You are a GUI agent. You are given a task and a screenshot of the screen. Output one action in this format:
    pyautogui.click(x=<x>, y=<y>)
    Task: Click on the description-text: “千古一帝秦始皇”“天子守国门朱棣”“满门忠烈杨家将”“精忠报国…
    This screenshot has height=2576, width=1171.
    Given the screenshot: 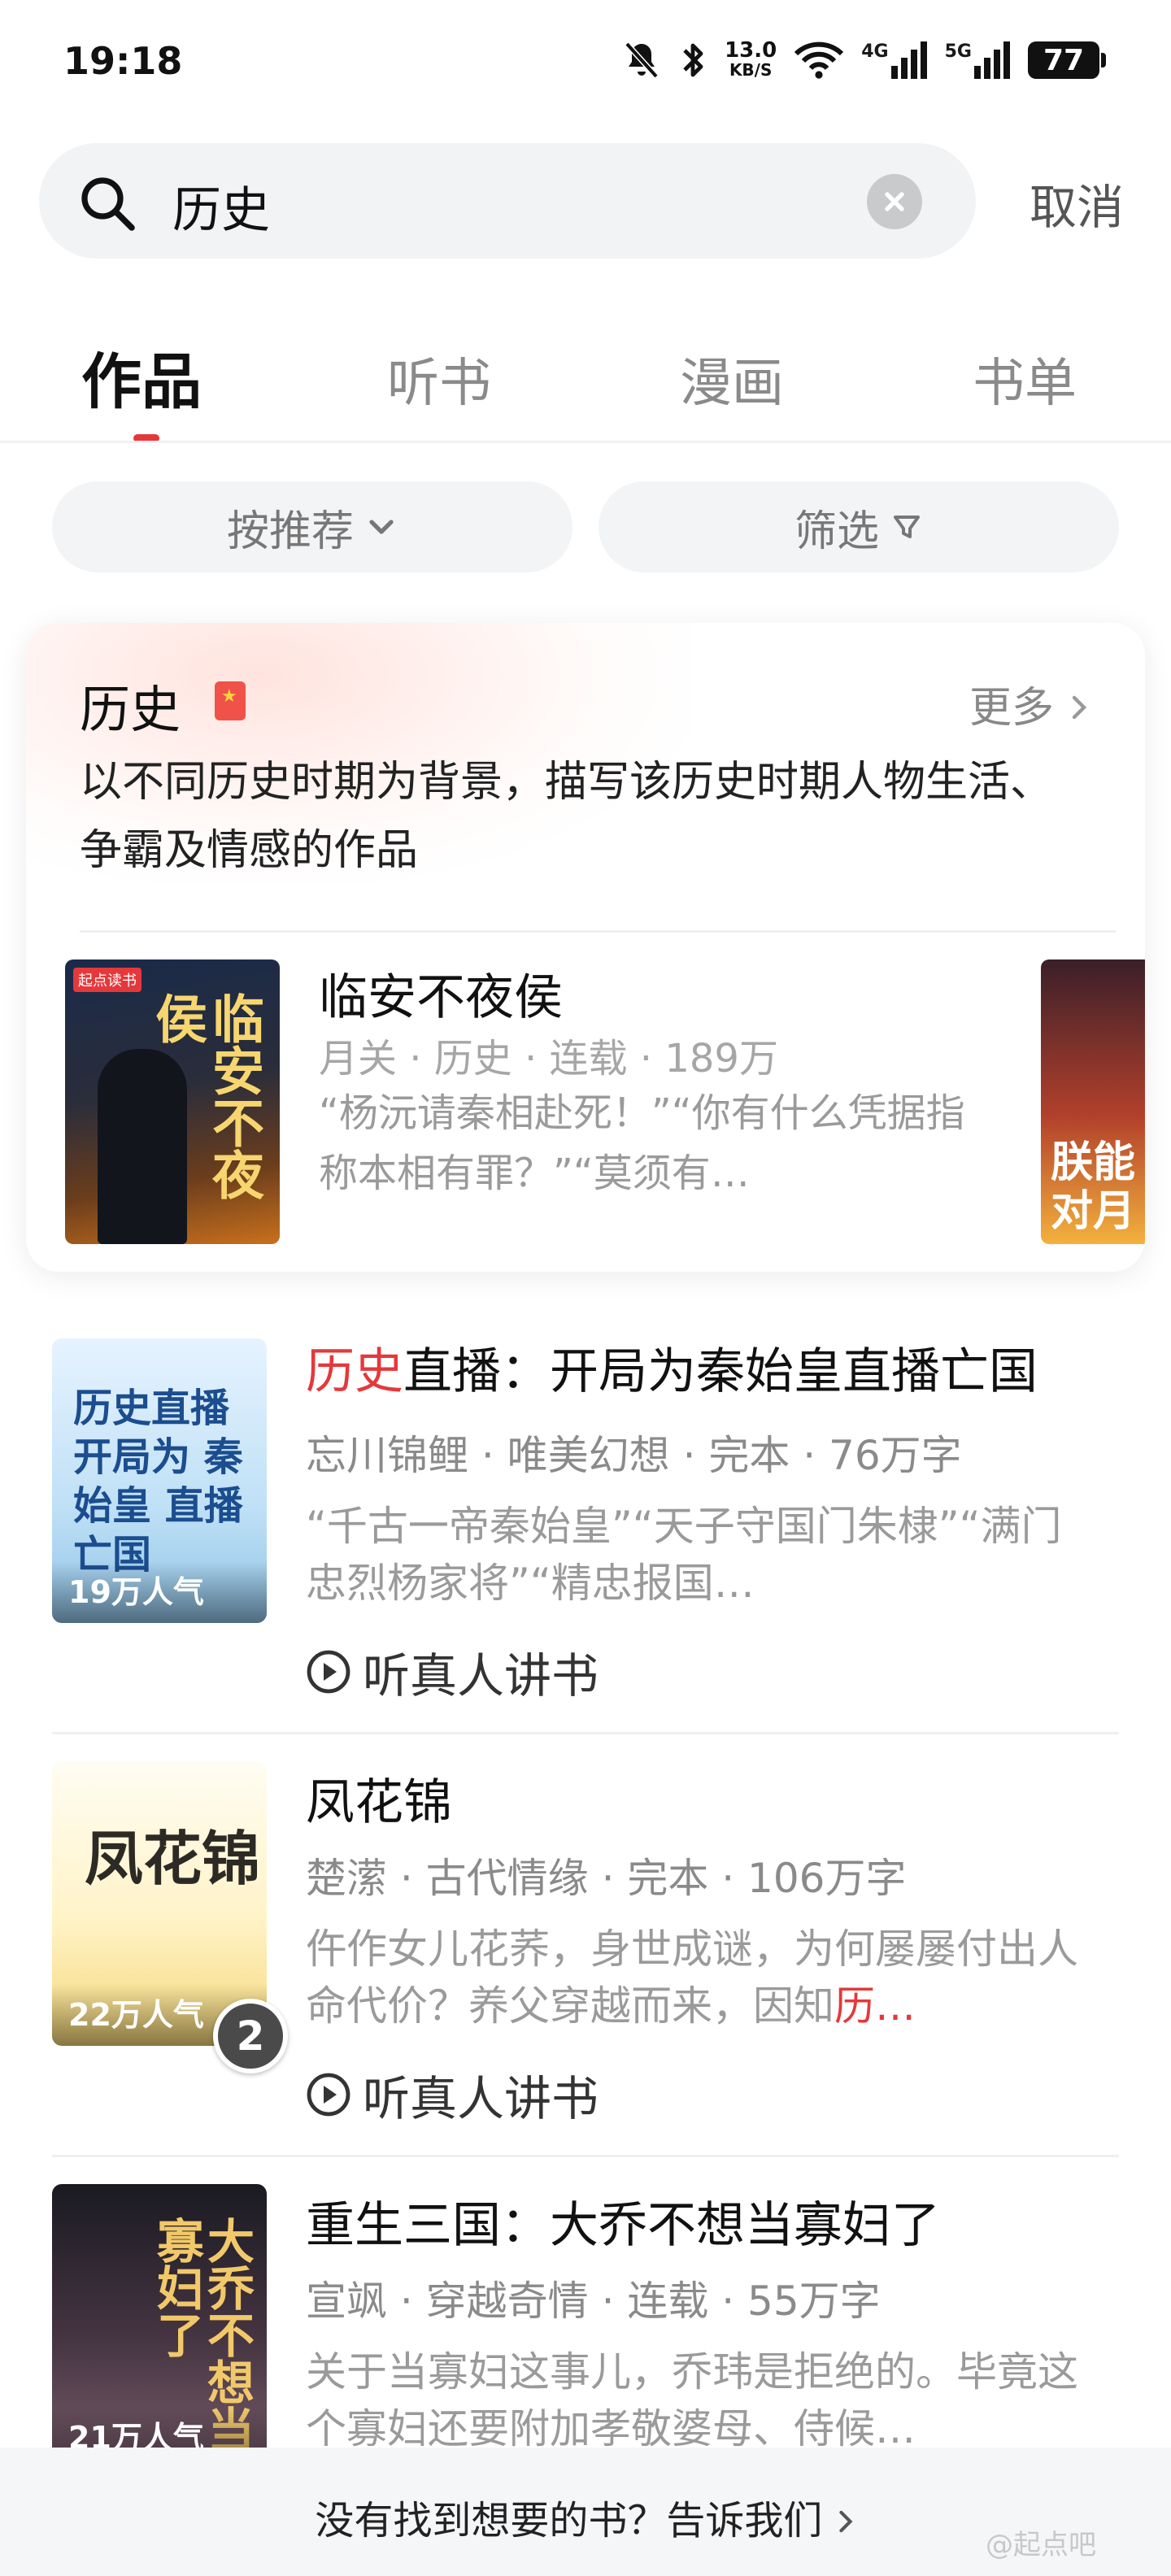 What is the action you would take?
    pyautogui.click(x=684, y=1555)
    